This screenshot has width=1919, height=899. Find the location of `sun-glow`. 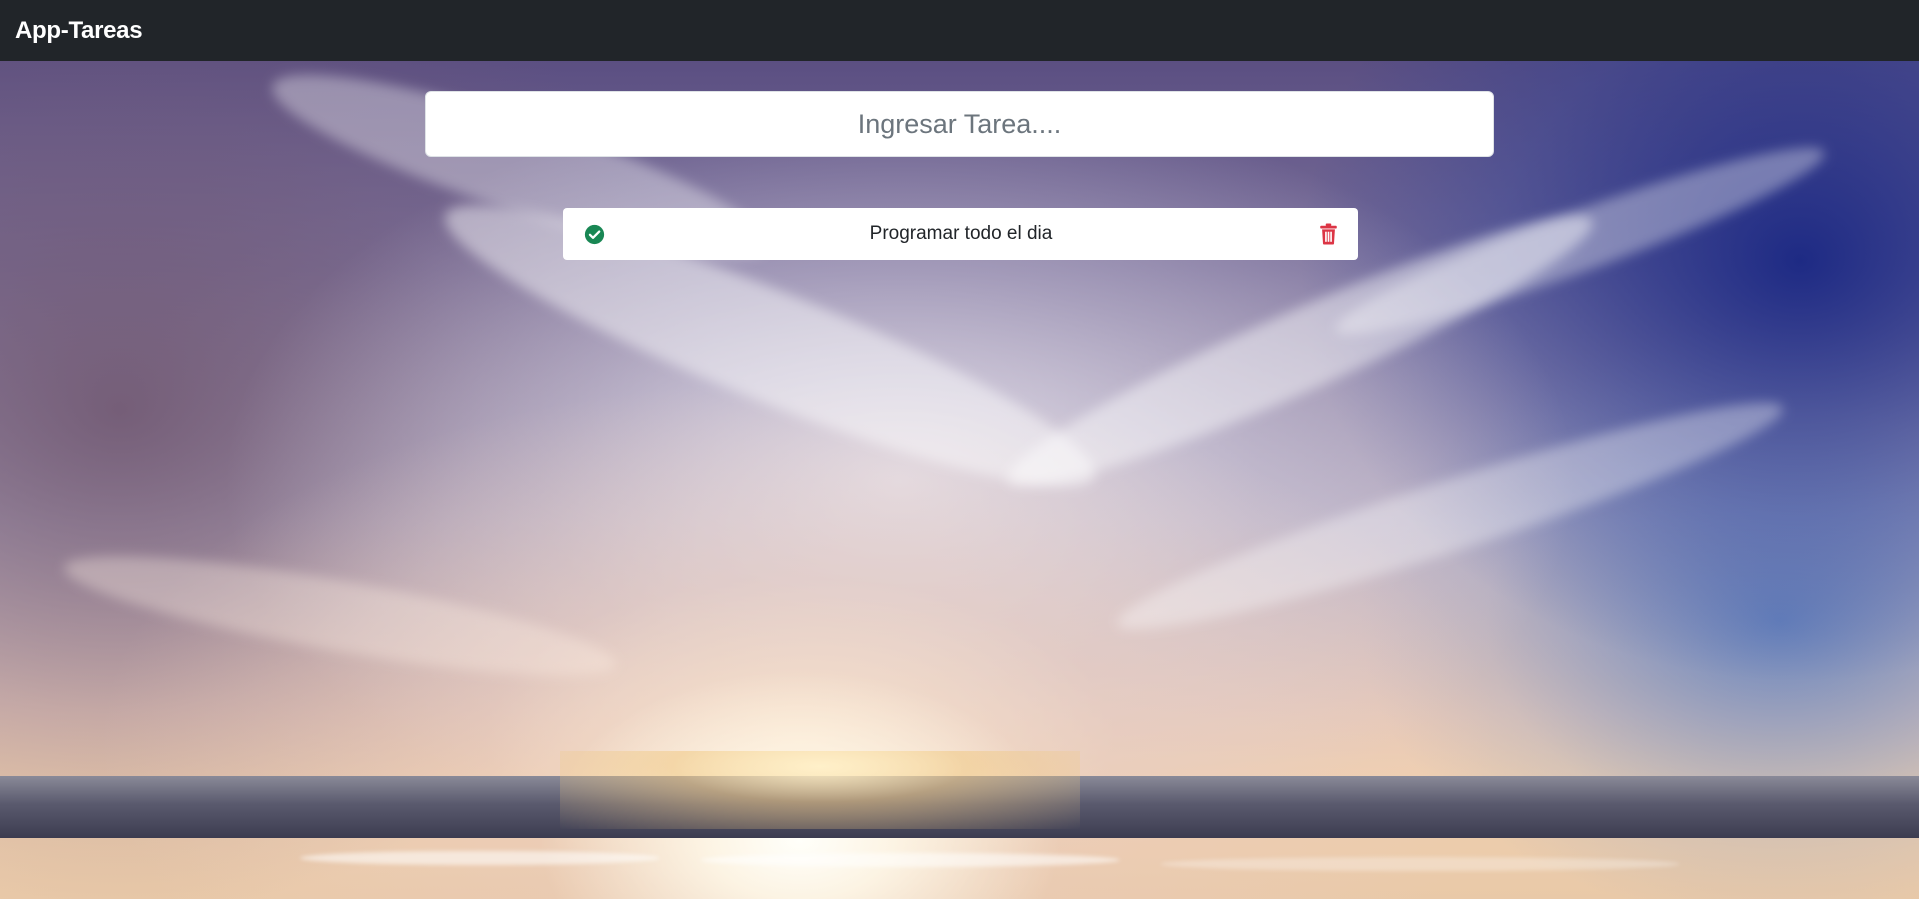

sun-glow is located at coordinates (820, 790).